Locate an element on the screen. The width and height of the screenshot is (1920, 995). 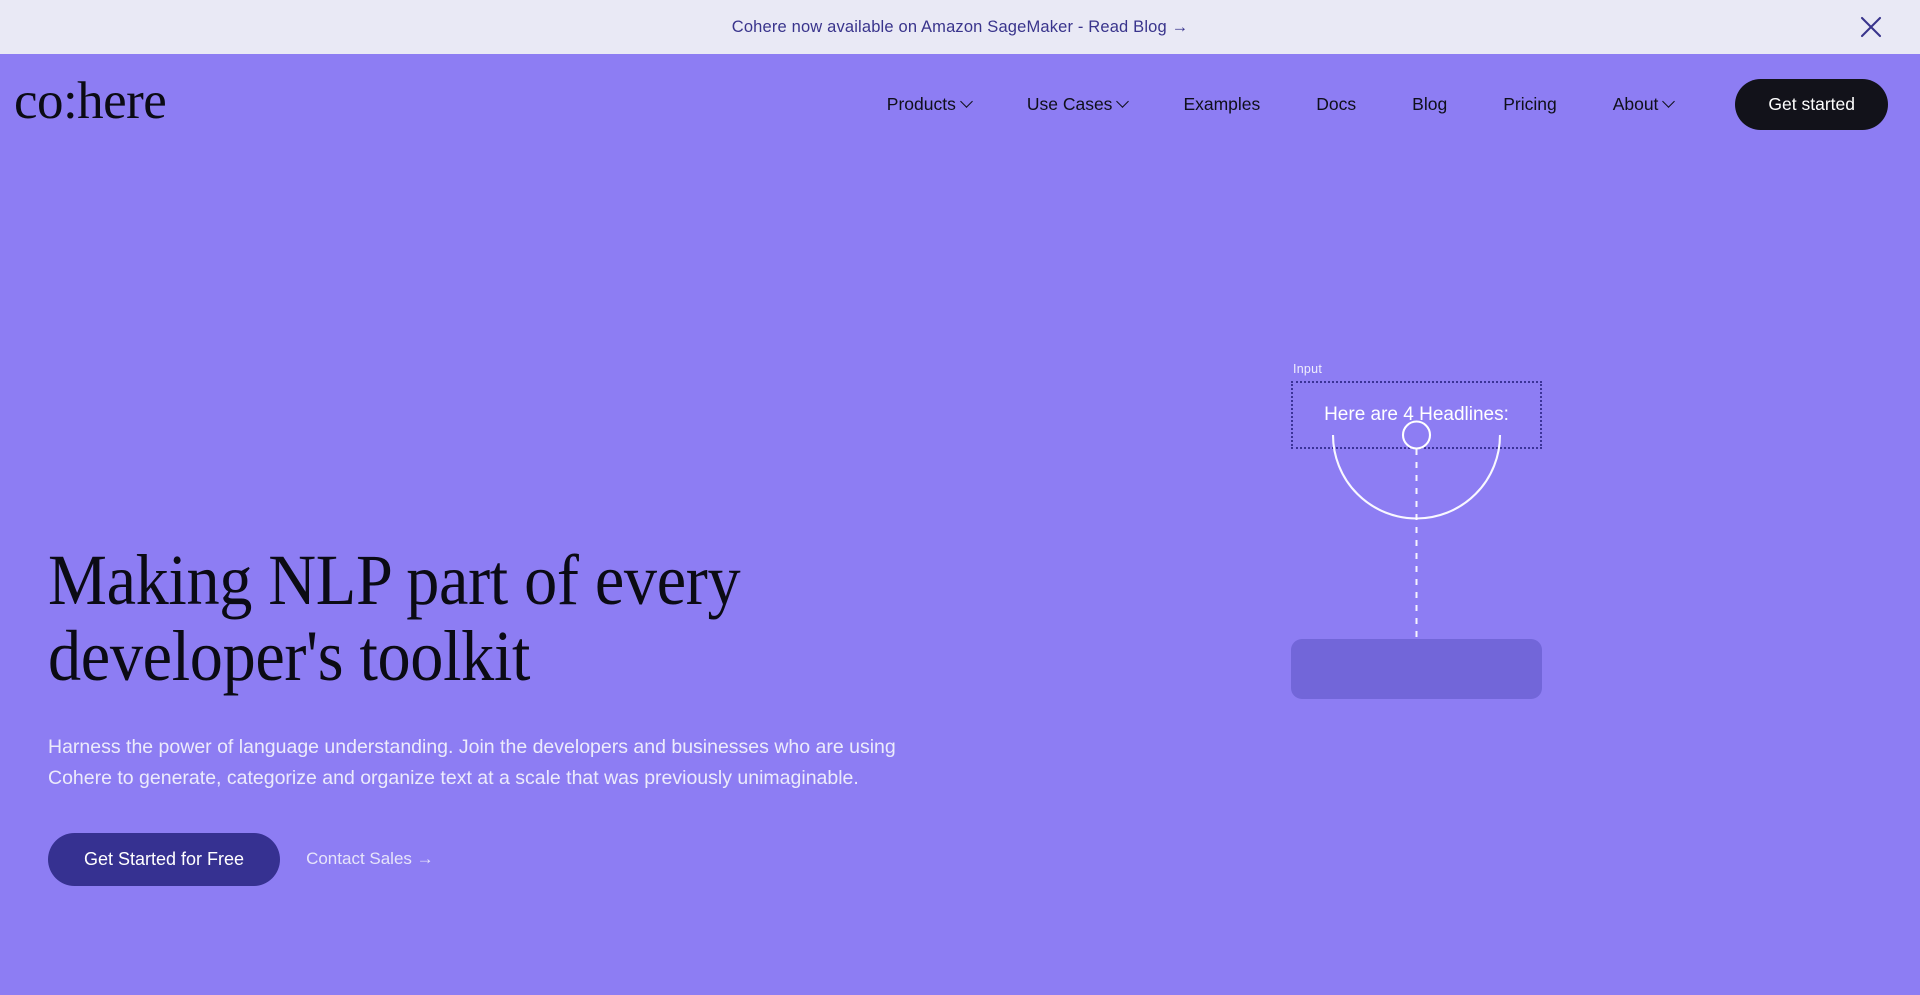
nav-item-pricing: Pricing is located at coordinates (1530, 104).